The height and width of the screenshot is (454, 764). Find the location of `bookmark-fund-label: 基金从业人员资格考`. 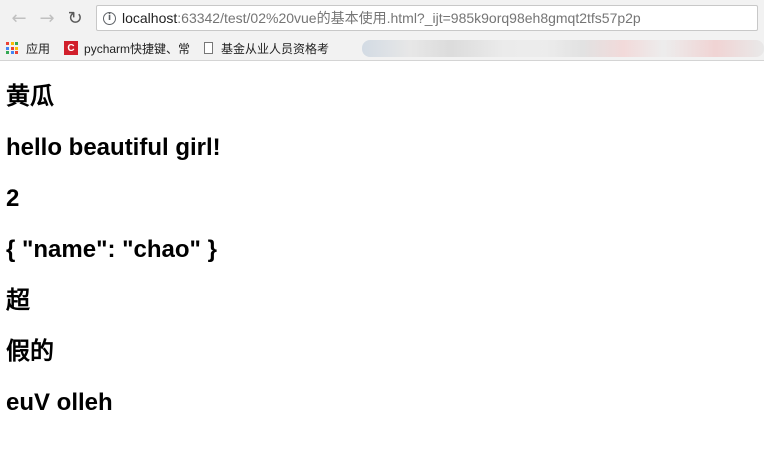

bookmark-fund-label: 基金从业人员资格考 is located at coordinates (275, 48).